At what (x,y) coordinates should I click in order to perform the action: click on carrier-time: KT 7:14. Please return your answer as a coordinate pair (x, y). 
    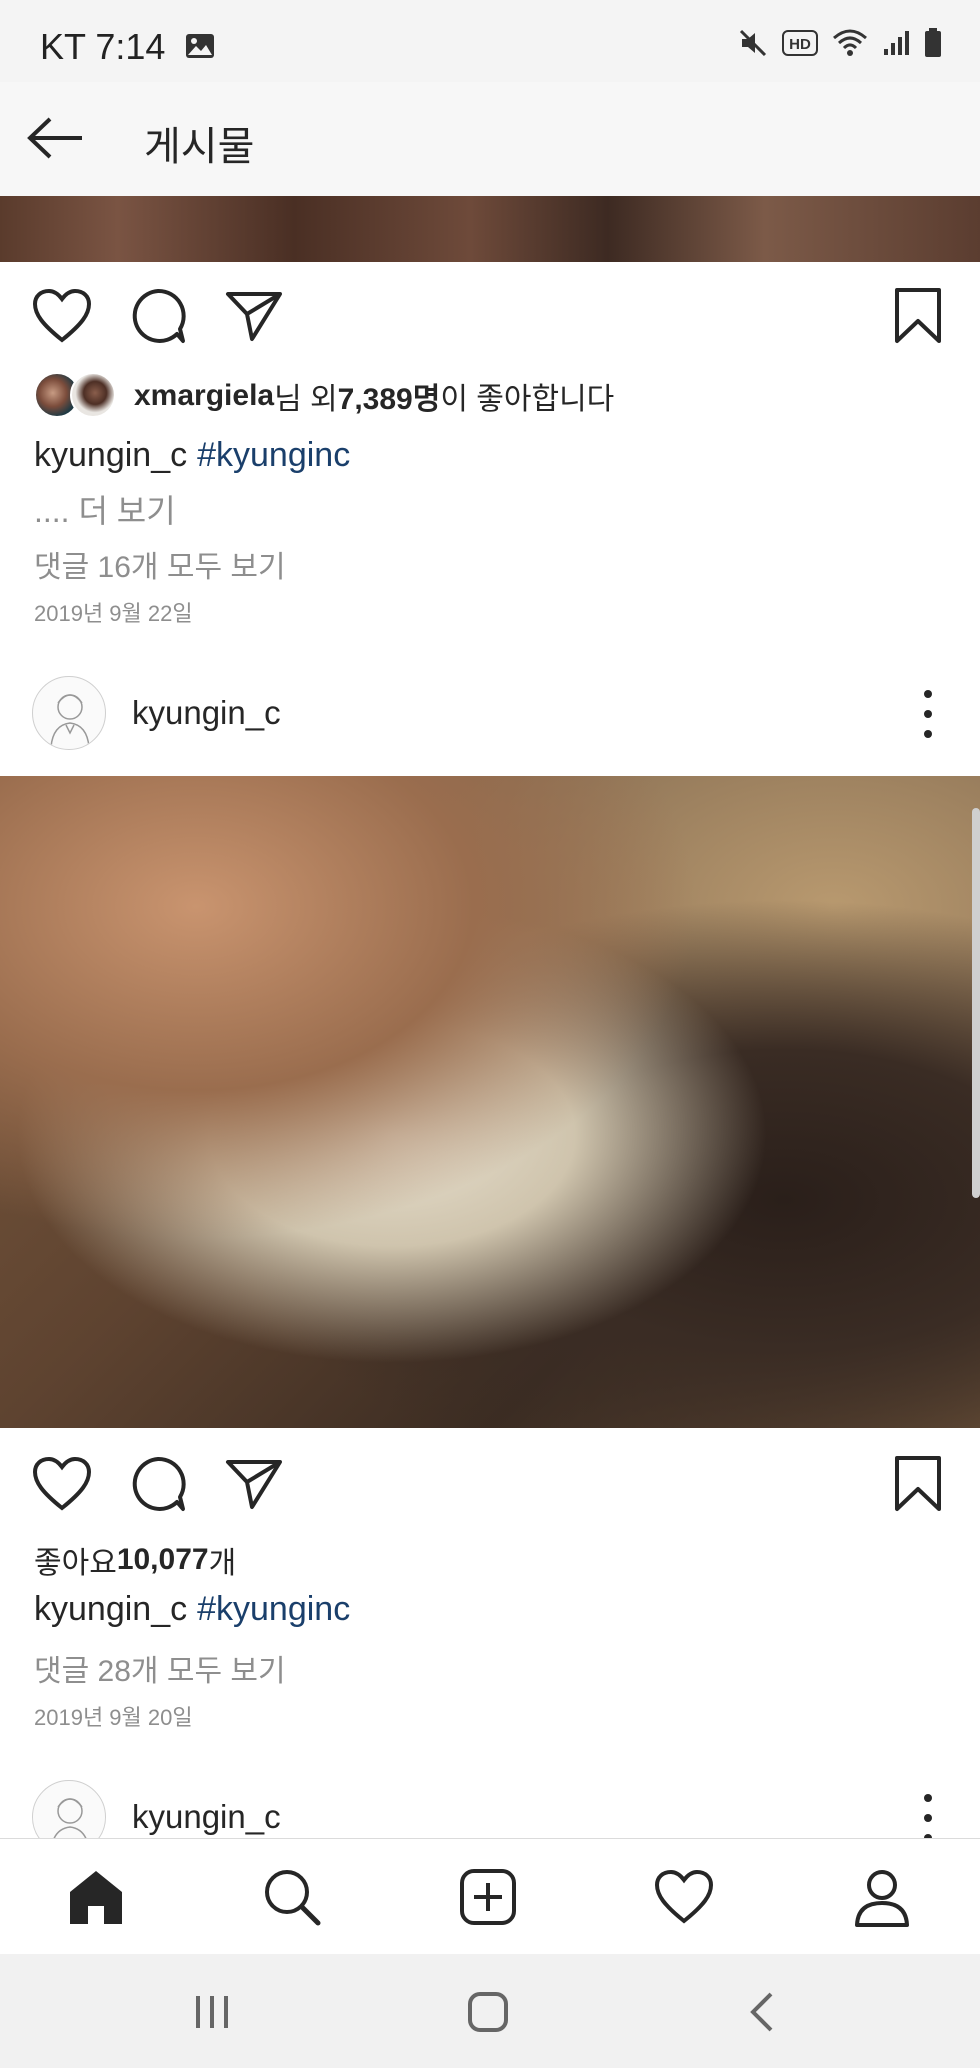
    Looking at the image, I should click on (103, 46).